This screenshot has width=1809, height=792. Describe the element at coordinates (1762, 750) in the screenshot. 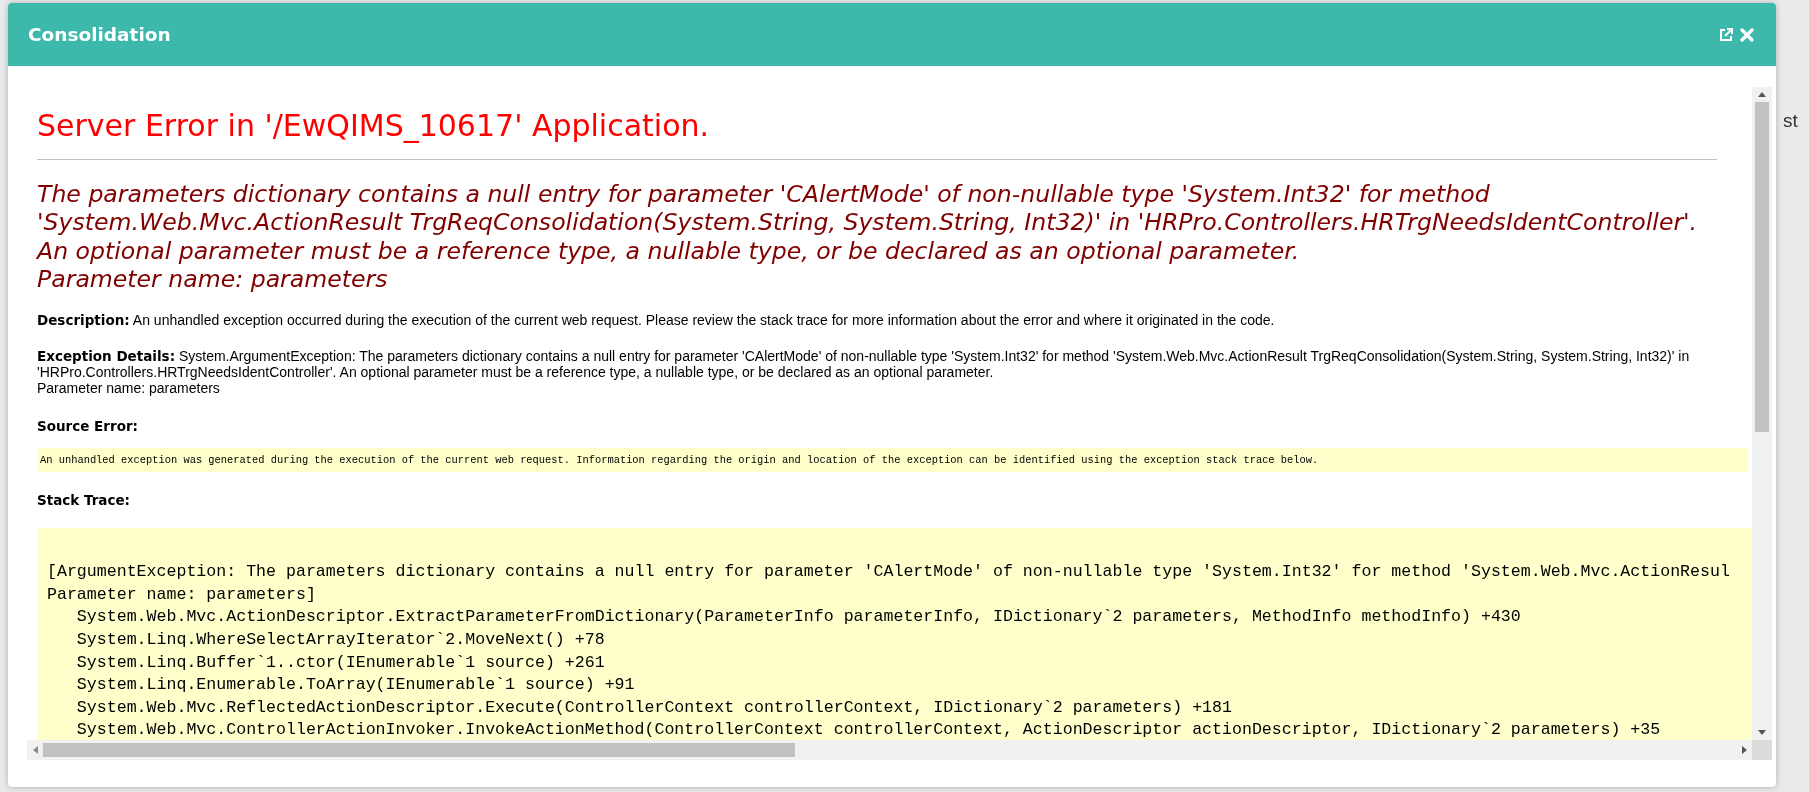

I see `scrollbar-corner` at that location.